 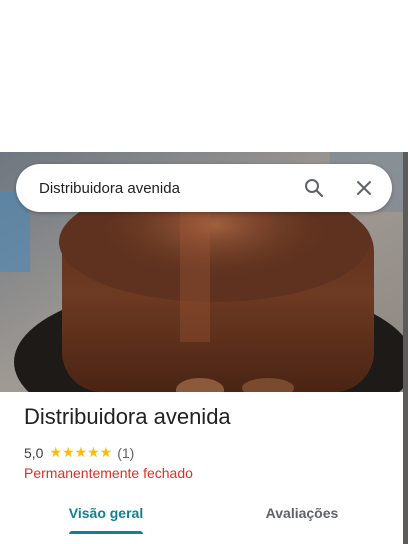 I want to click on tab-bar: Visão geral Avaliações, so click(x=201, y=516).